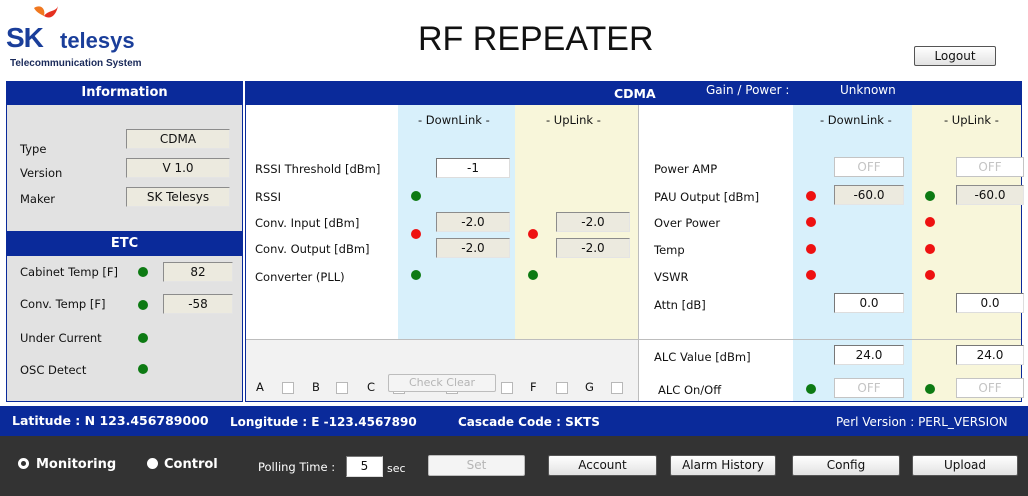 The image size is (1028, 496). Describe the element at coordinates (143, 338) in the screenshot. I see `under-current-status-icon` at that location.